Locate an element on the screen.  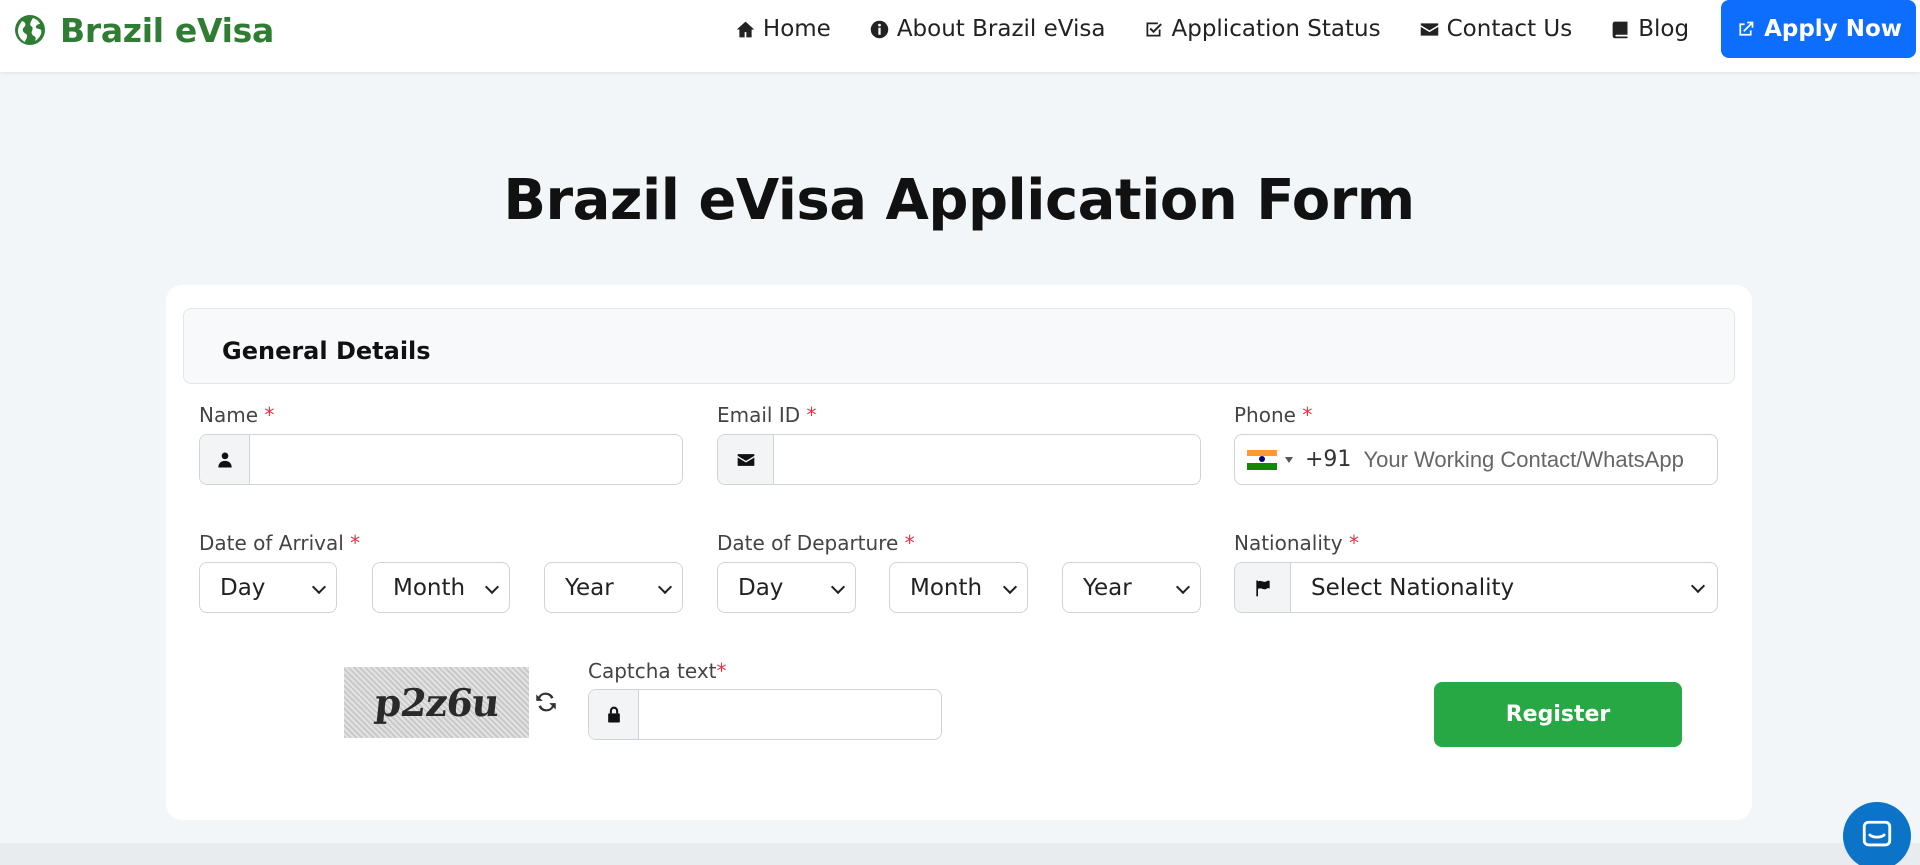
nationality-addon is located at coordinates (1263, 587).